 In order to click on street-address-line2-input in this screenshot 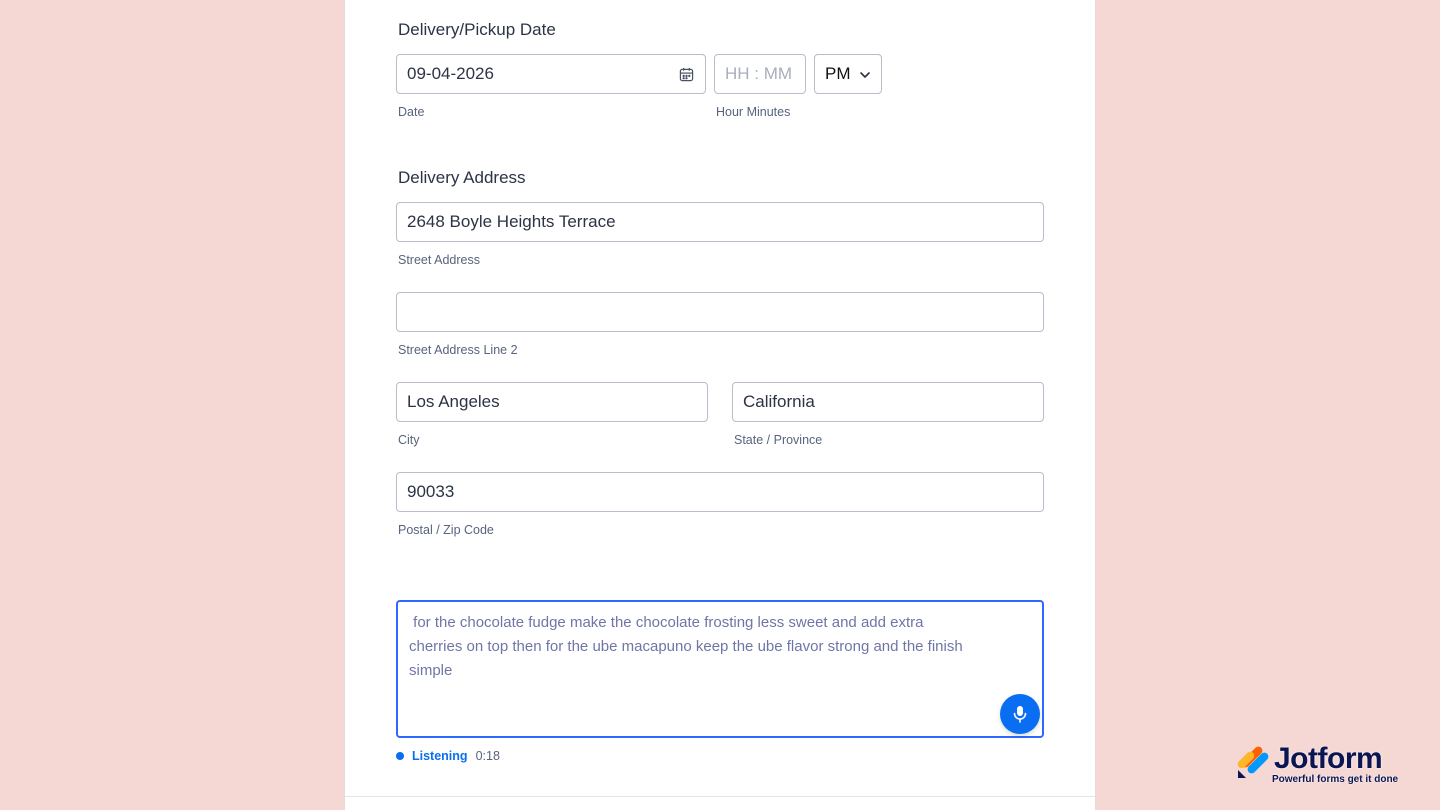, I will do `click(720, 312)`.